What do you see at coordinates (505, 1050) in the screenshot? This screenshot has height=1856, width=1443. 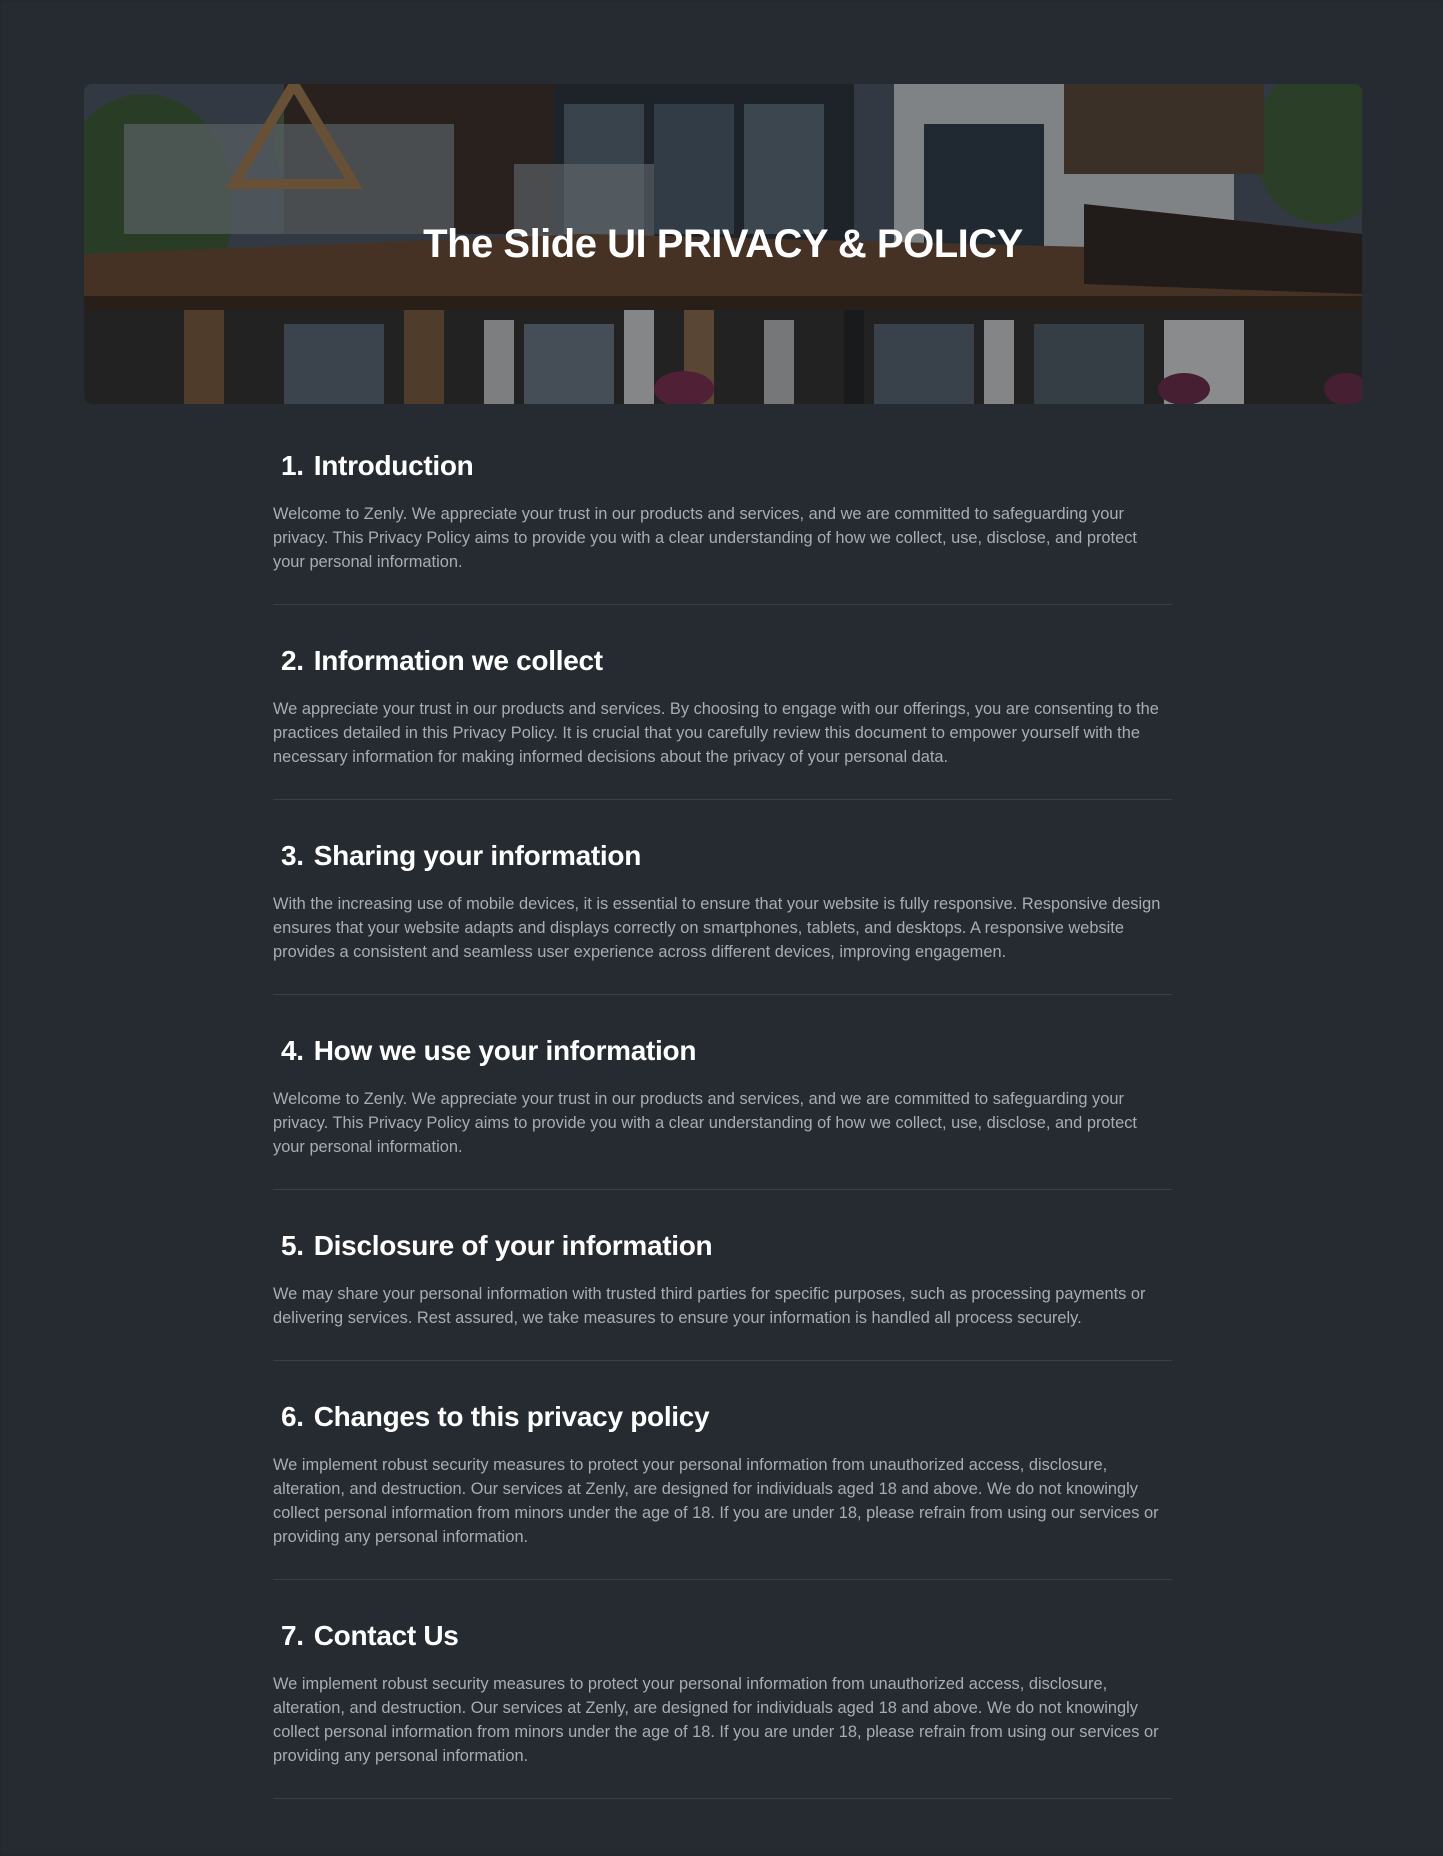 I see `section-title: How we use your information` at bounding box center [505, 1050].